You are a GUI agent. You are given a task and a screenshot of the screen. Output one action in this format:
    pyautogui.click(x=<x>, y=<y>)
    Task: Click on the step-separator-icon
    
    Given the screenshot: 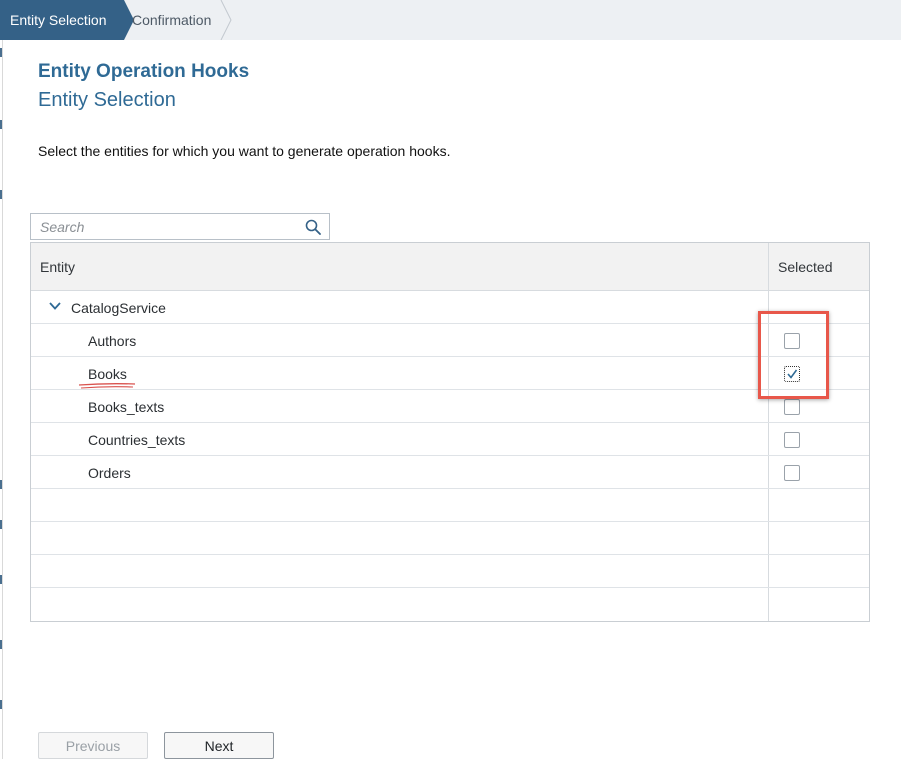 What is the action you would take?
    pyautogui.click(x=226, y=20)
    